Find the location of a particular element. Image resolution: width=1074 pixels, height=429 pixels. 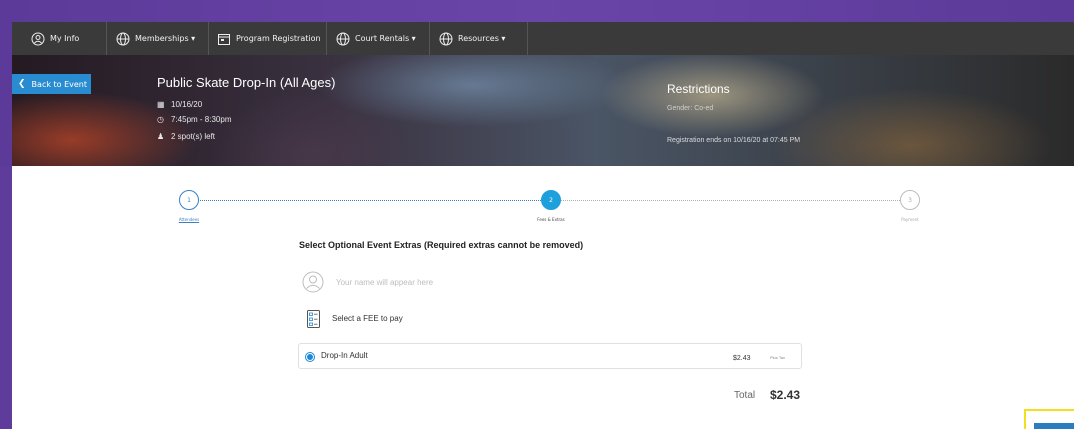

fee-option-drop-in-adult: Drop-In Adult $2.43 Plus Tax is located at coordinates (550, 356).